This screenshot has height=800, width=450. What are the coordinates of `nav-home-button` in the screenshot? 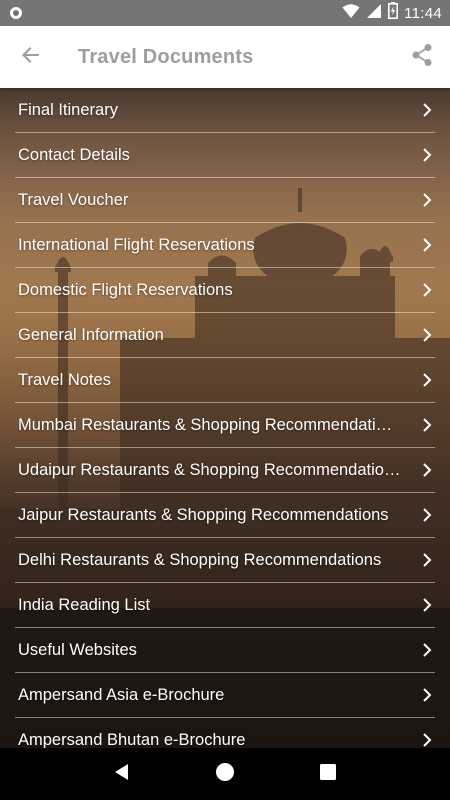 It's located at (225, 774).